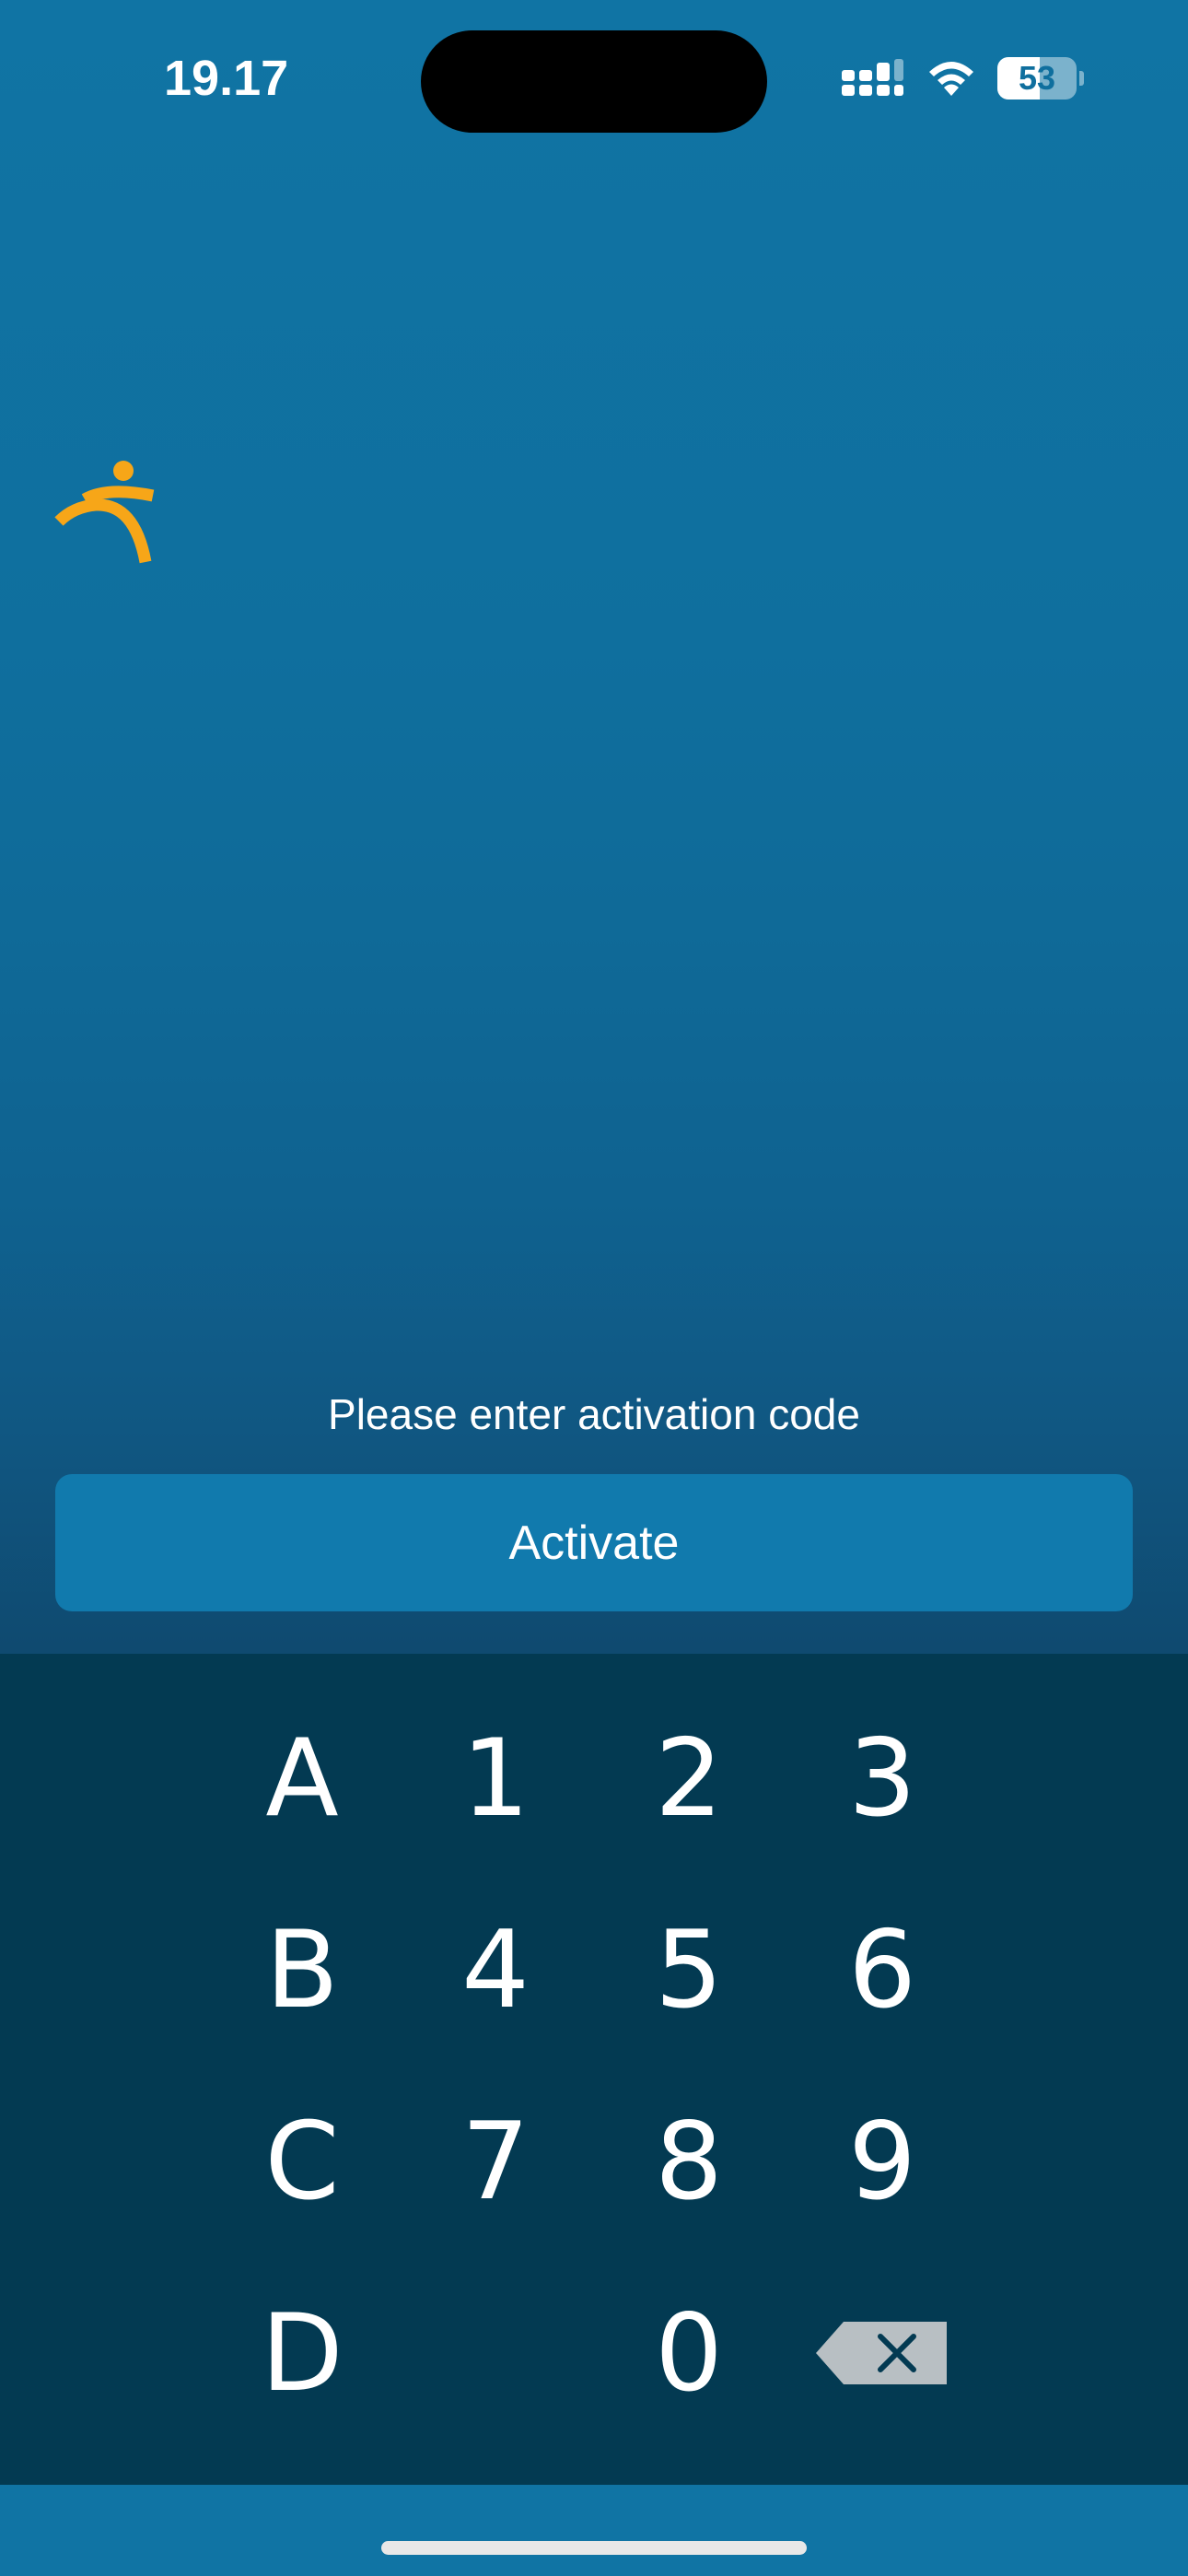 The height and width of the screenshot is (2576, 1188). Describe the element at coordinates (302, 1778) in the screenshot. I see `key-a: A` at that location.